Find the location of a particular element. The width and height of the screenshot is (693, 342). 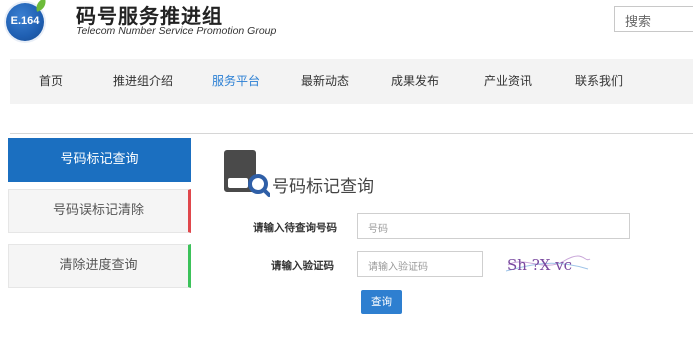

sidebar-item-number-query: 号码标记查询 is located at coordinates (99, 160).